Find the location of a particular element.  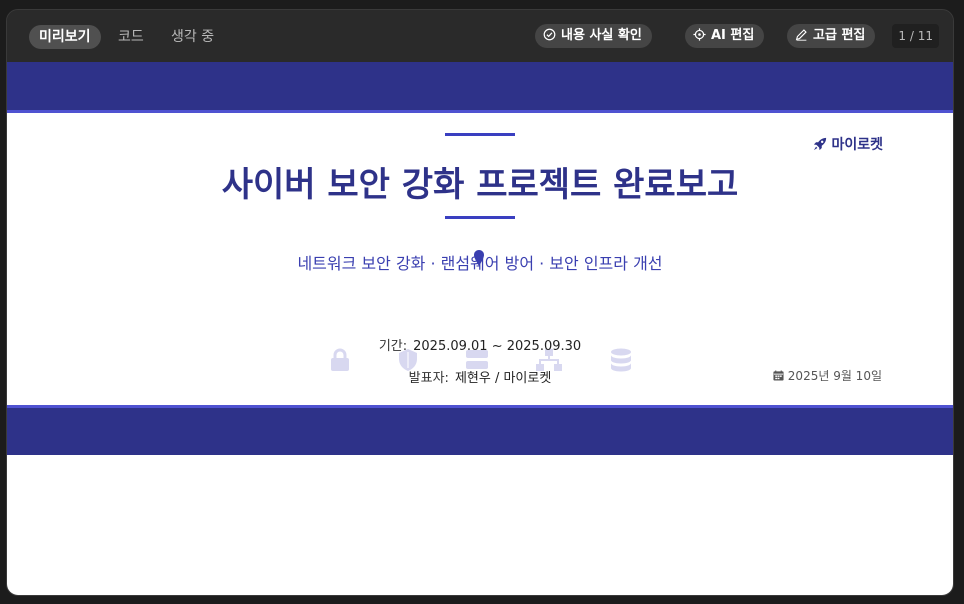

brand-logo: 마이로켓 is located at coordinates (848, 144).